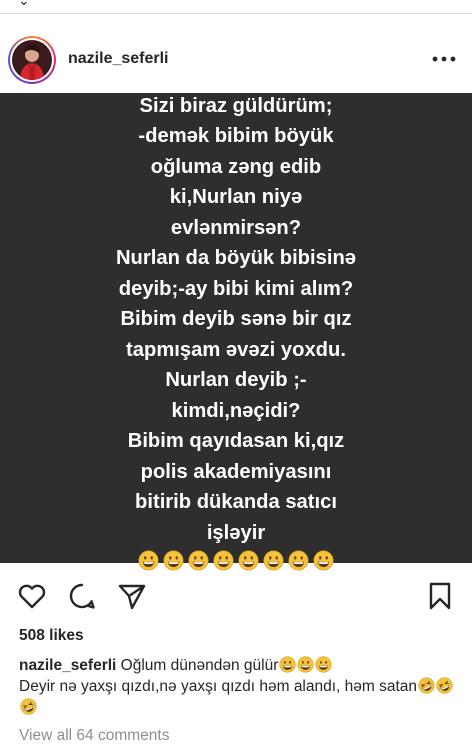 The height and width of the screenshot is (750, 472). I want to click on post-header: nazile_seferli, so click(236, 59).